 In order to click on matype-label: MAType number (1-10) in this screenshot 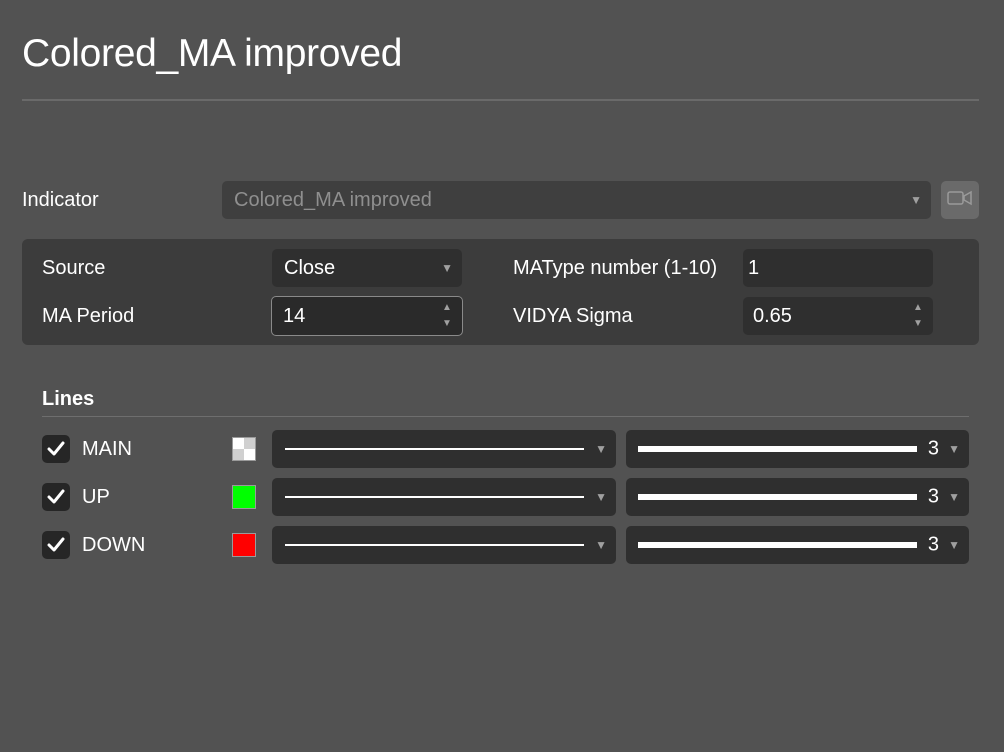, I will do `click(615, 268)`.